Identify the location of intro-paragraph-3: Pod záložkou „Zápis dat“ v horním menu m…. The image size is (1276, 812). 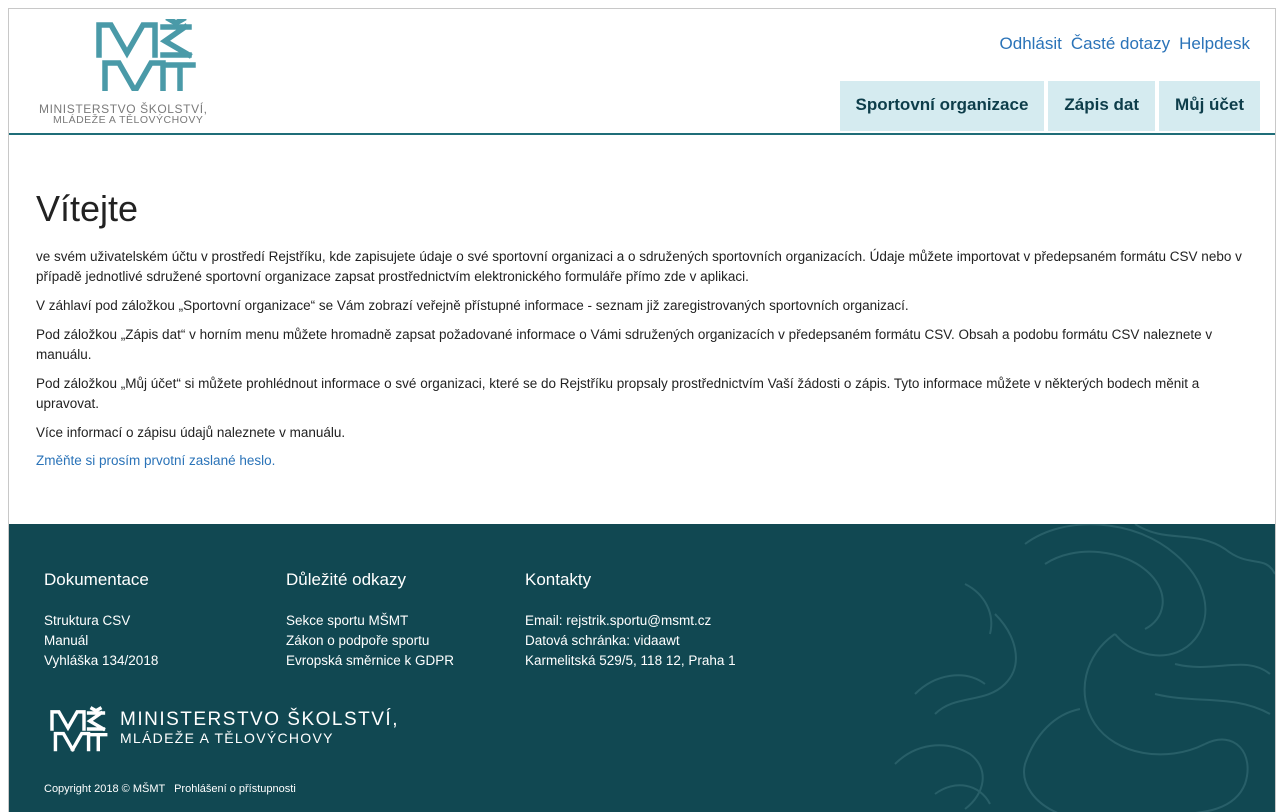
(624, 344).